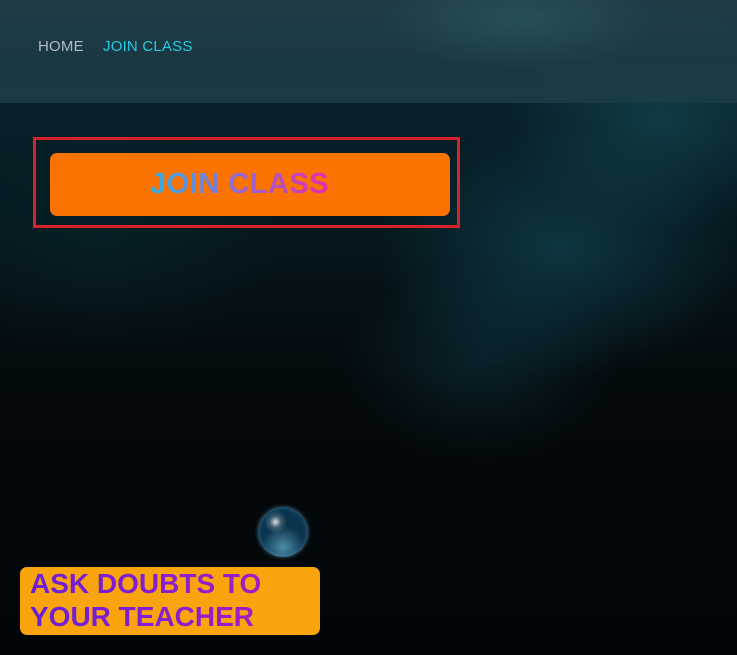 Image resolution: width=737 pixels, height=655 pixels. What do you see at coordinates (240, 184) in the screenshot?
I see `join-class-button-label: JOIN CLASS` at bounding box center [240, 184].